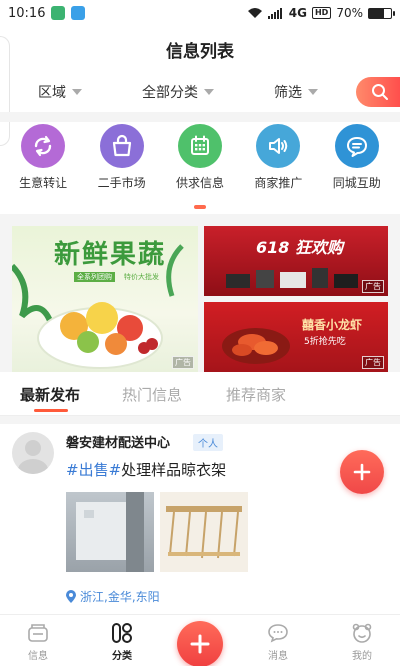 The height and width of the screenshot is (666, 400). What do you see at coordinates (377, 13) in the screenshot?
I see `battery-fill` at bounding box center [377, 13].